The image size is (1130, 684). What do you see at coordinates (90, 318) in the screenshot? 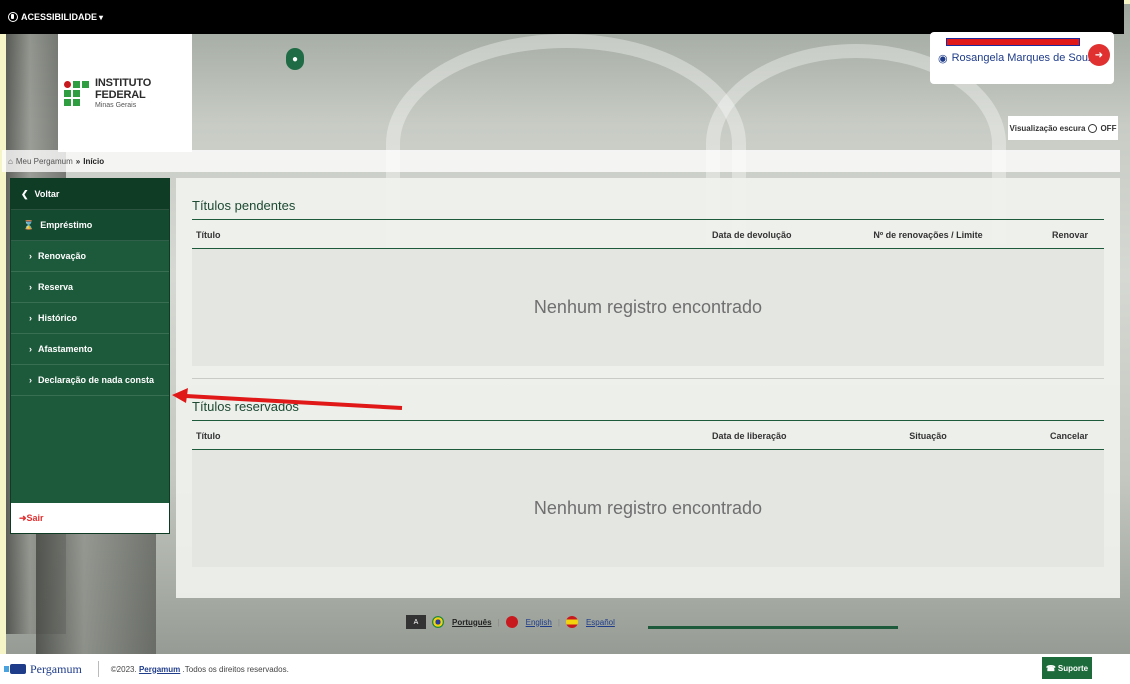
I see `sidebar-item-historico: › Histórico` at bounding box center [90, 318].